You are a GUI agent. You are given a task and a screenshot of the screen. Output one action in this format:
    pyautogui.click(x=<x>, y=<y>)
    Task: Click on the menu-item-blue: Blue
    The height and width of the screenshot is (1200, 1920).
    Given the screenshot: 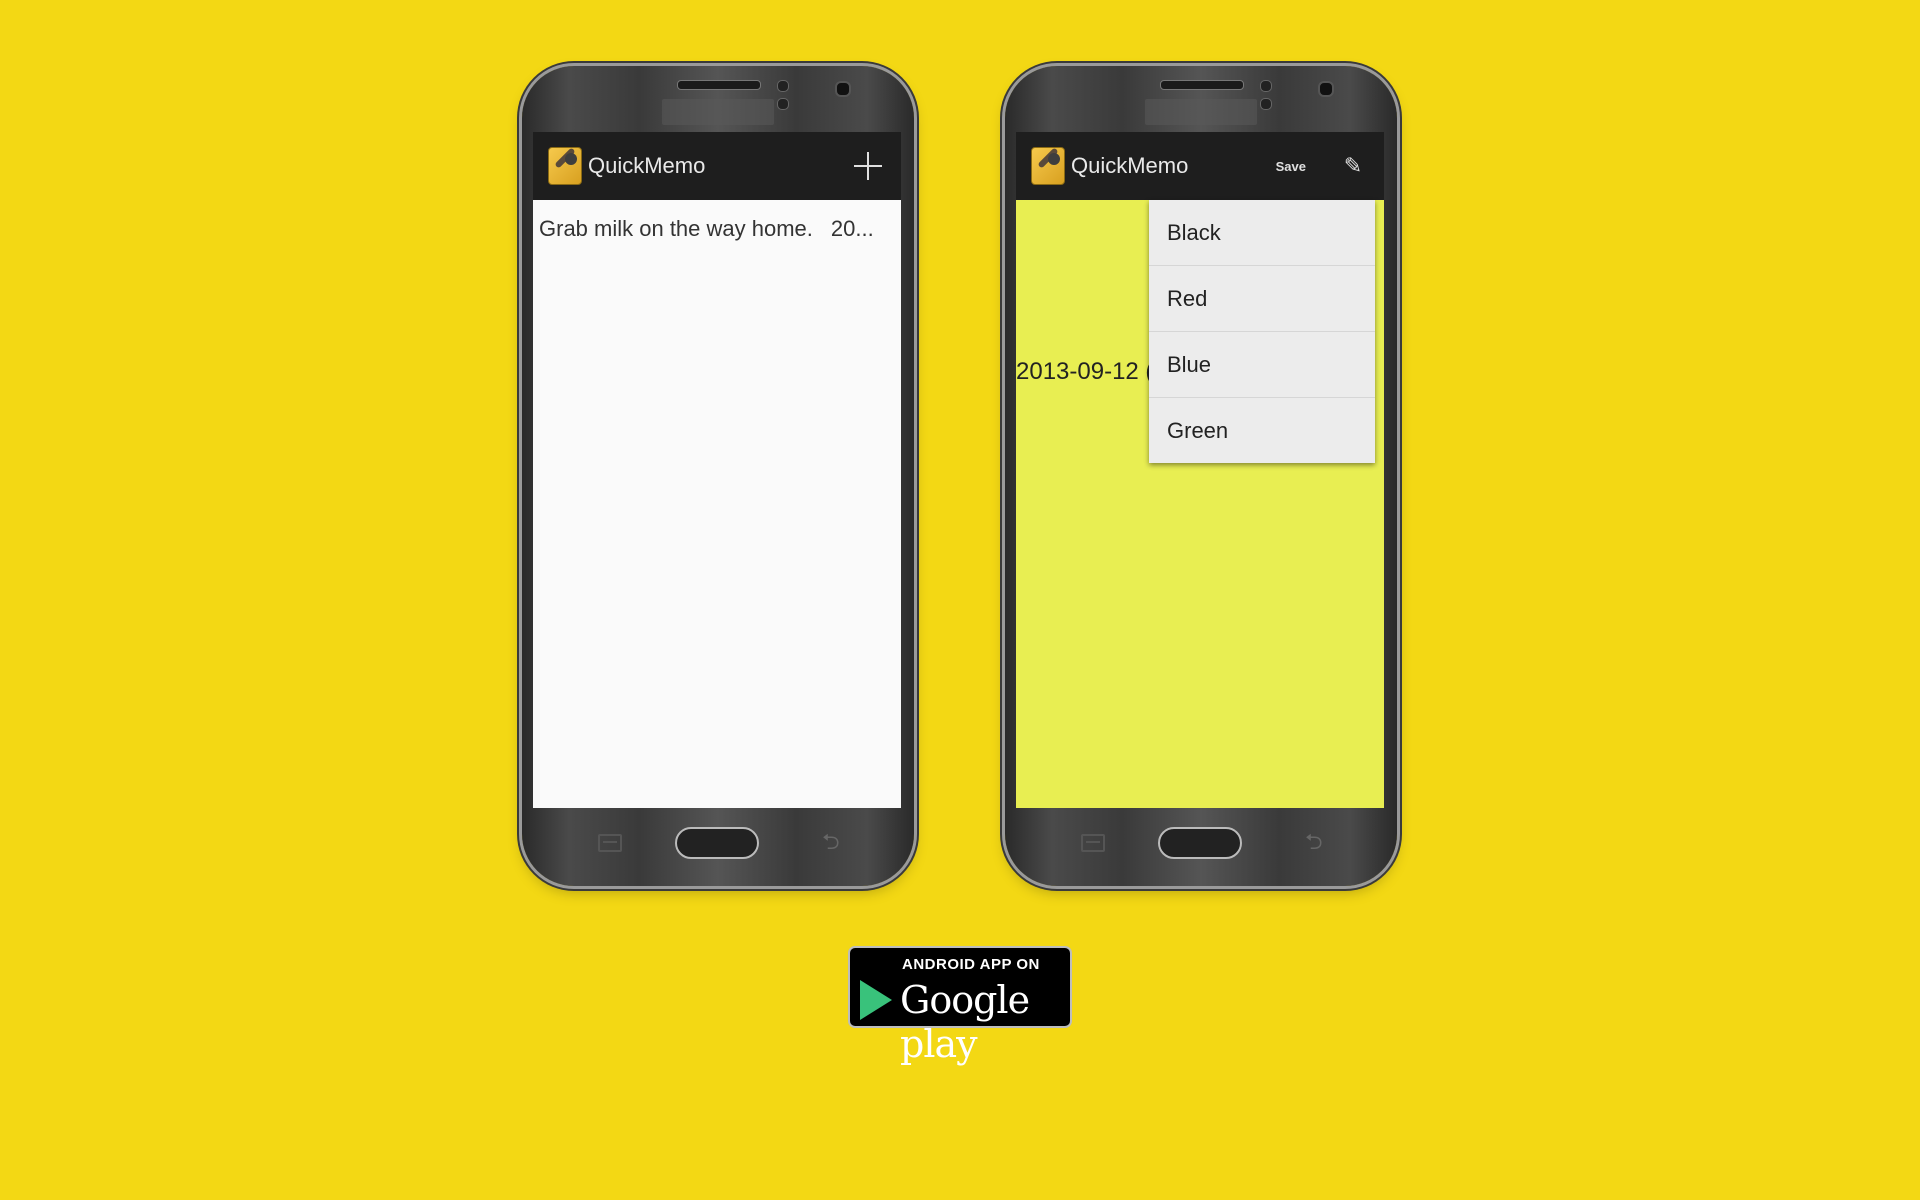 What is the action you would take?
    pyautogui.click(x=1262, y=365)
    